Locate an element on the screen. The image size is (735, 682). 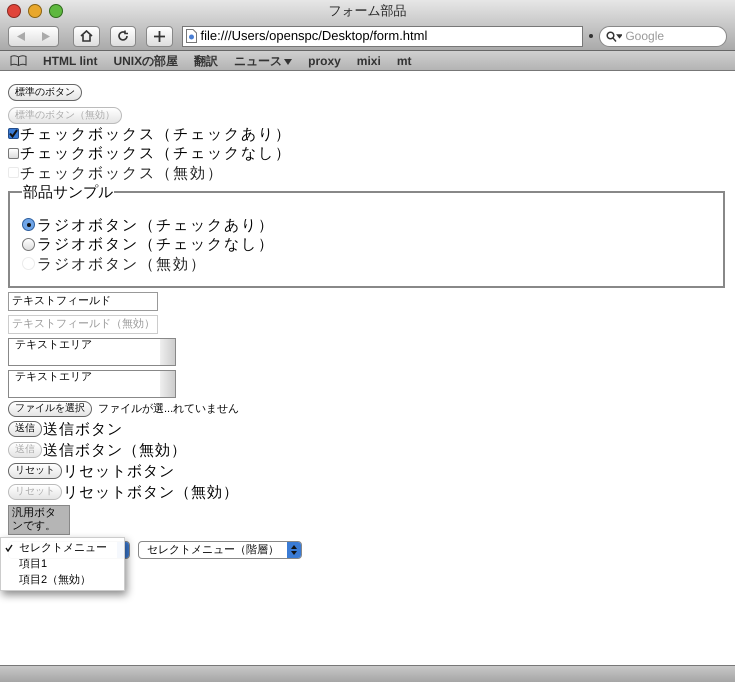
home-button is located at coordinates (86, 36).